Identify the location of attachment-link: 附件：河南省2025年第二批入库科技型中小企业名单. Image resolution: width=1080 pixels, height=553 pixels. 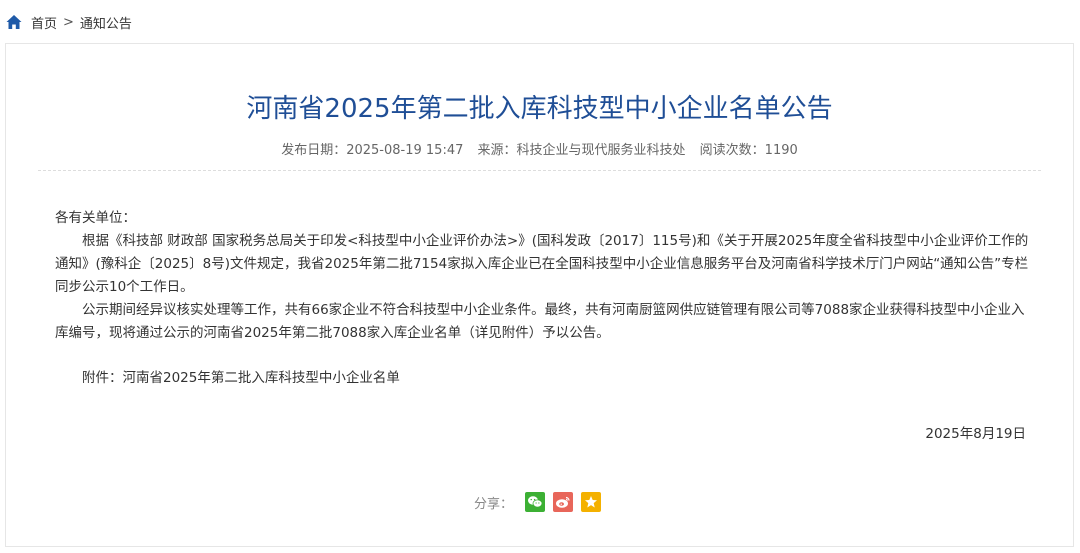
(545, 378).